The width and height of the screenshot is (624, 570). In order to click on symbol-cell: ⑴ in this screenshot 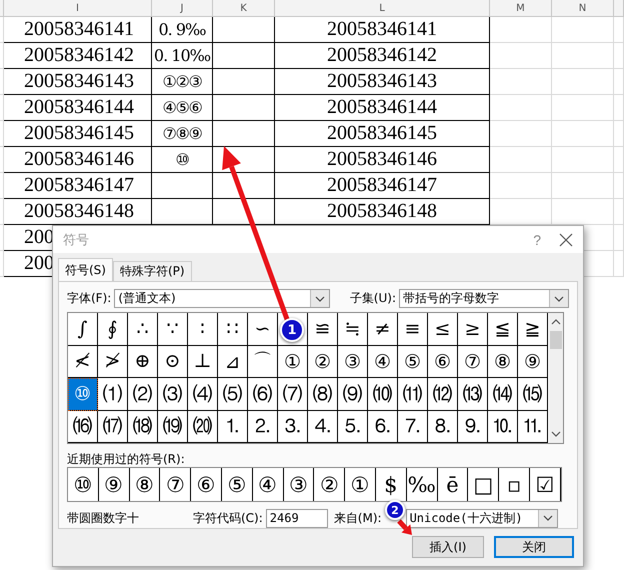, I will do `click(113, 394)`.